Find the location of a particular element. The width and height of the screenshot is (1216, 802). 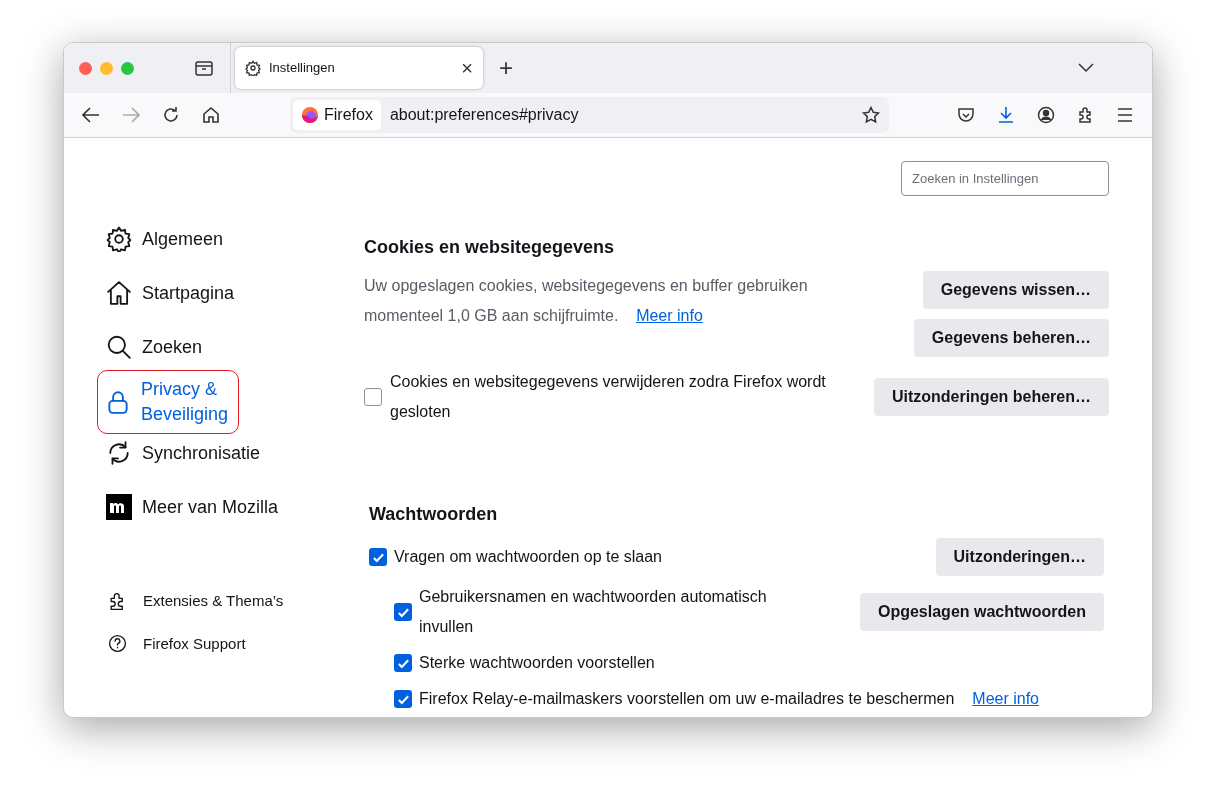

close-window-icon is located at coordinates (85, 68).